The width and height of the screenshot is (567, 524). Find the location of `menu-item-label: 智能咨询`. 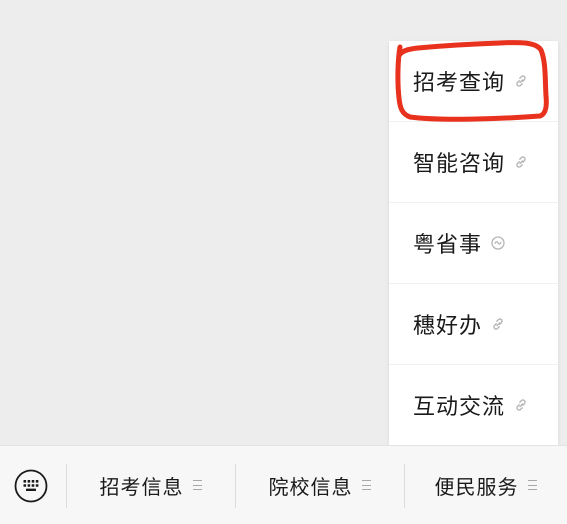

menu-item-label: 智能咨询 is located at coordinates (459, 164).